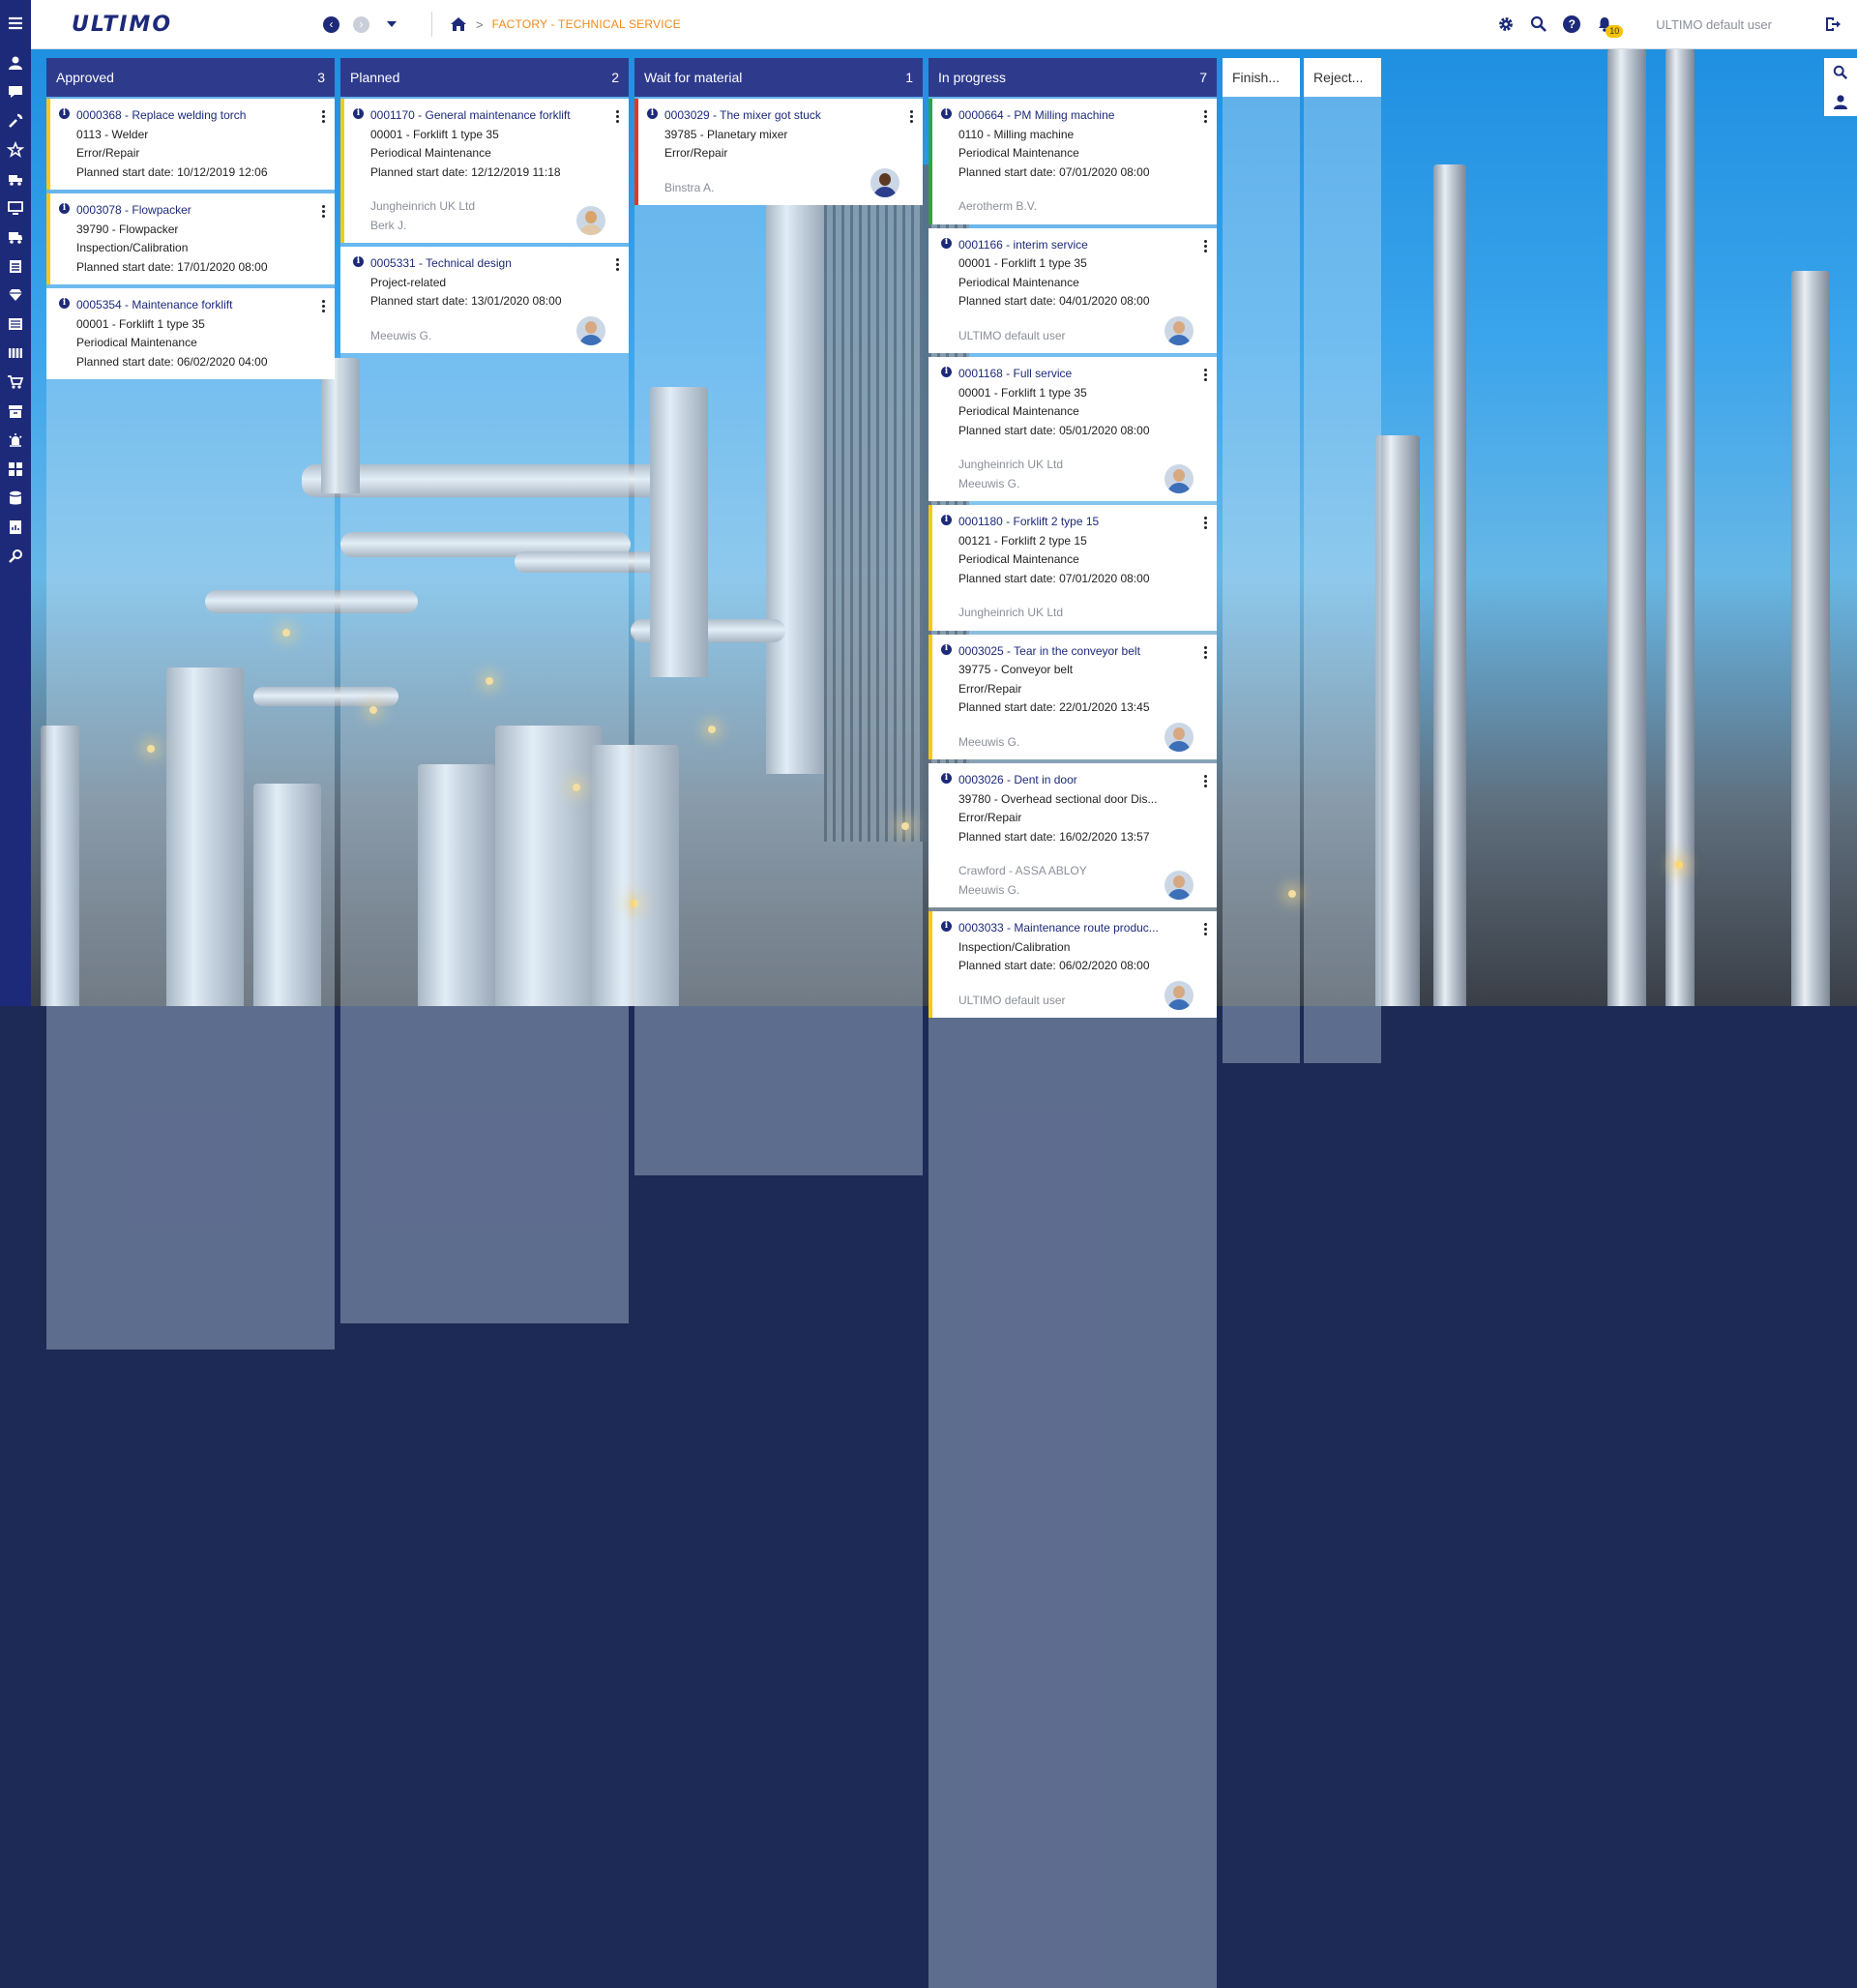 This screenshot has height=1988, width=1857. What do you see at coordinates (15, 295) in the screenshot?
I see `diamond-icon` at bounding box center [15, 295].